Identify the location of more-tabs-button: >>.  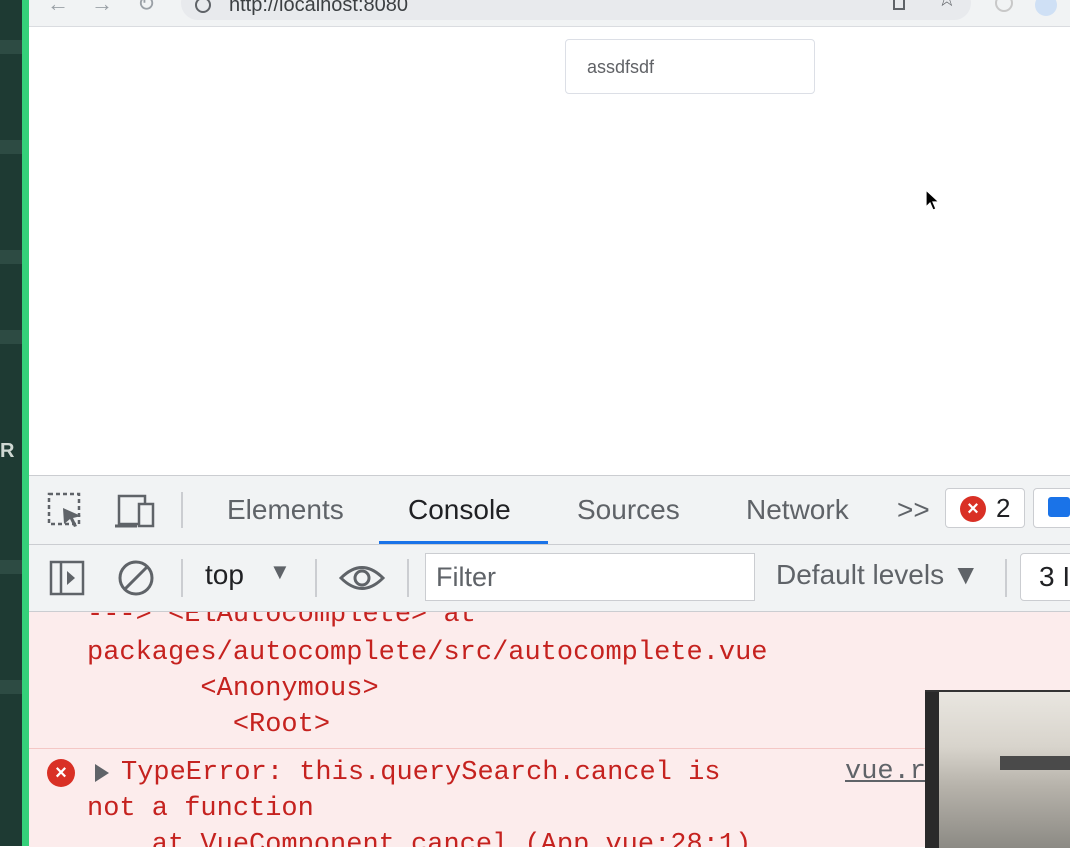
(913, 510).